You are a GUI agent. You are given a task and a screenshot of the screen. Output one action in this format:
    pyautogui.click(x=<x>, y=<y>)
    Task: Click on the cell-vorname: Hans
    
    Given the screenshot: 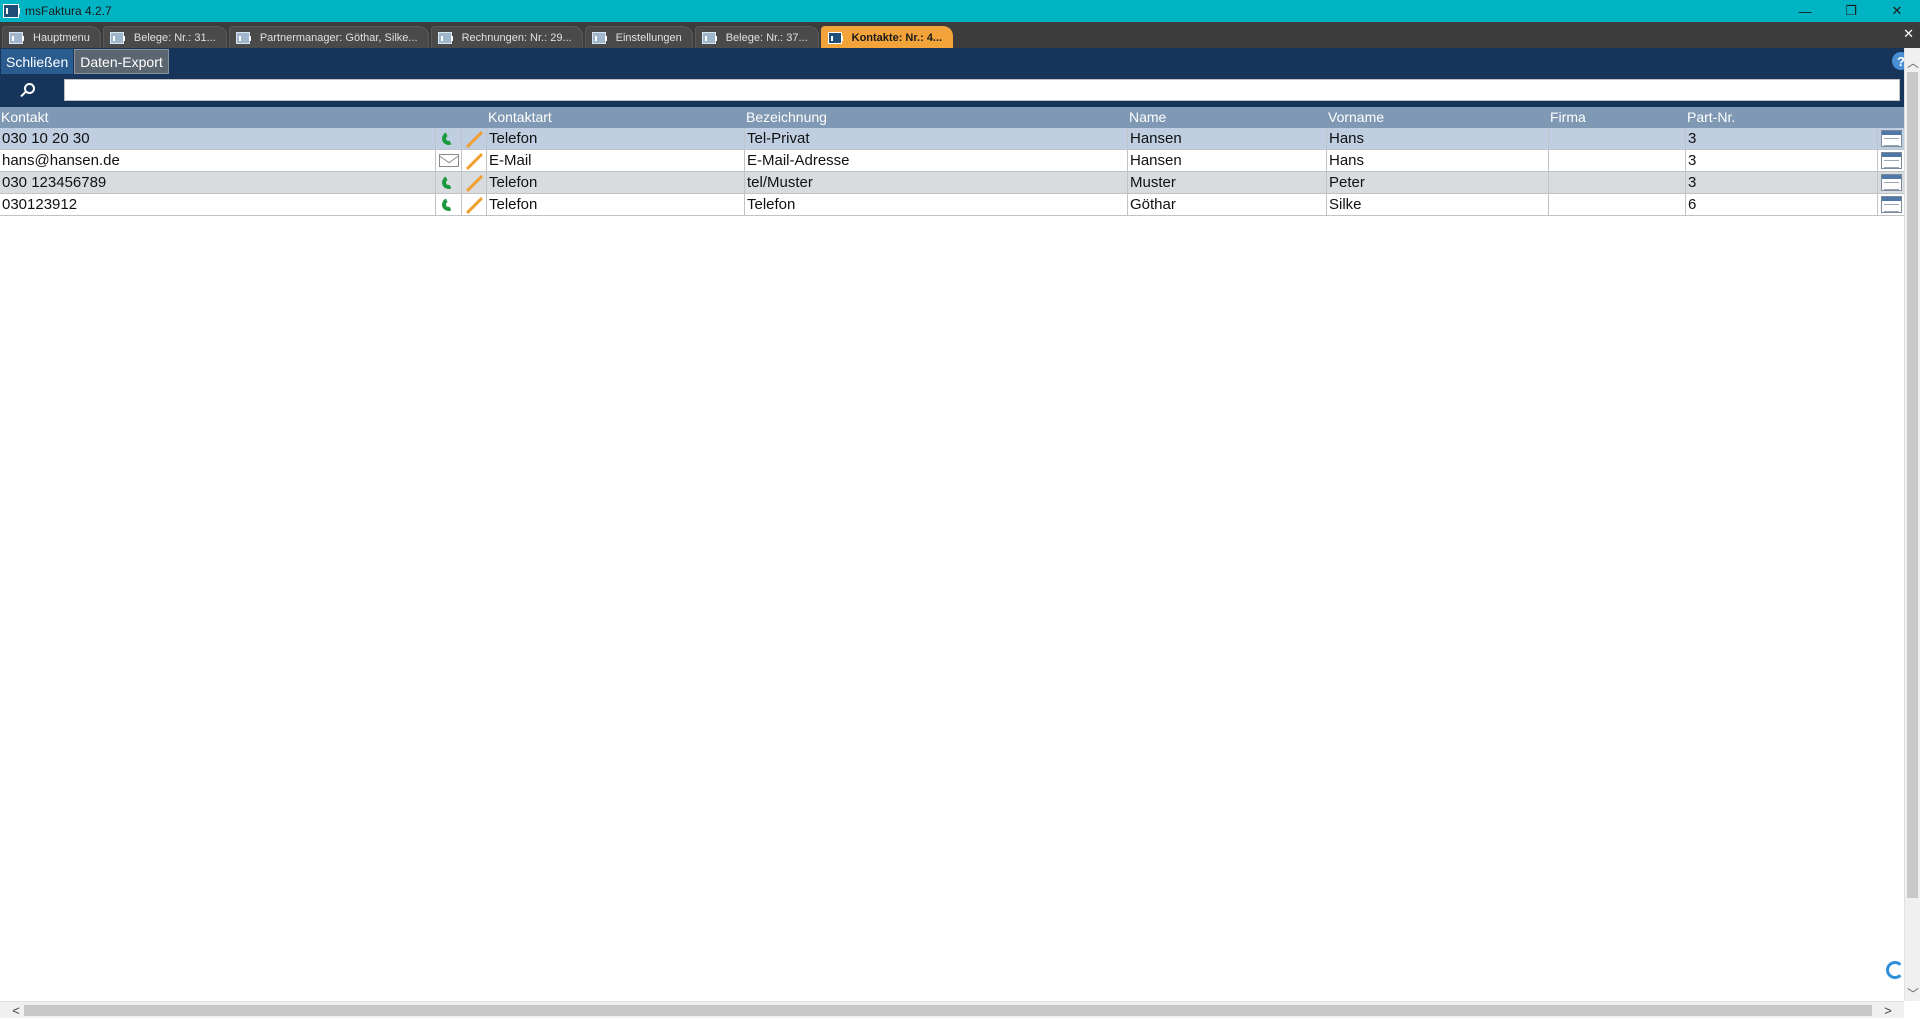 What is the action you would take?
    pyautogui.click(x=1438, y=160)
    